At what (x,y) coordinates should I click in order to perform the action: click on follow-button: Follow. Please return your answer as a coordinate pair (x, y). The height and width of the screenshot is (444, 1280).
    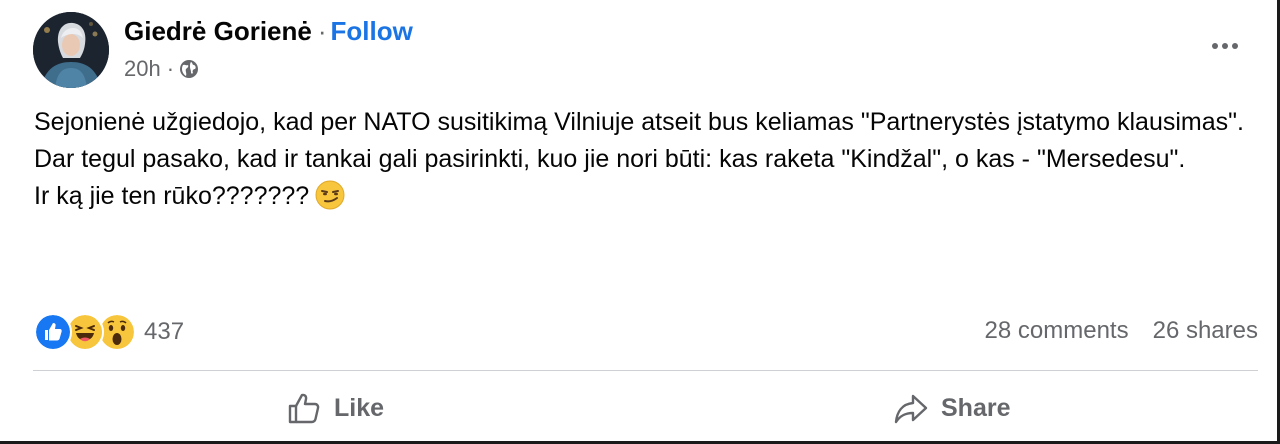
    Looking at the image, I should click on (372, 31).